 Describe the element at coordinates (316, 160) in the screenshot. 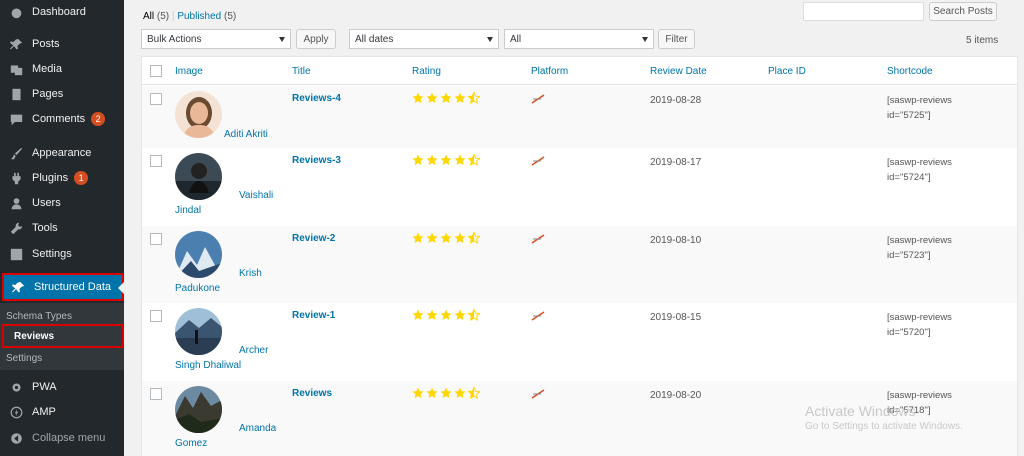

I see `review-title-link: Reviews-3` at that location.